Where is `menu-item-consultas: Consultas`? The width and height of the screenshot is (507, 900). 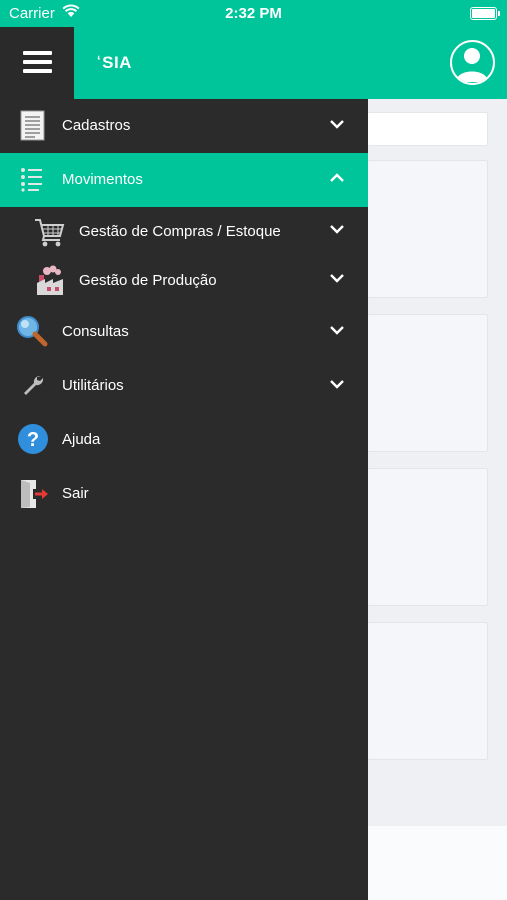 menu-item-consultas: Consultas is located at coordinates (184, 332).